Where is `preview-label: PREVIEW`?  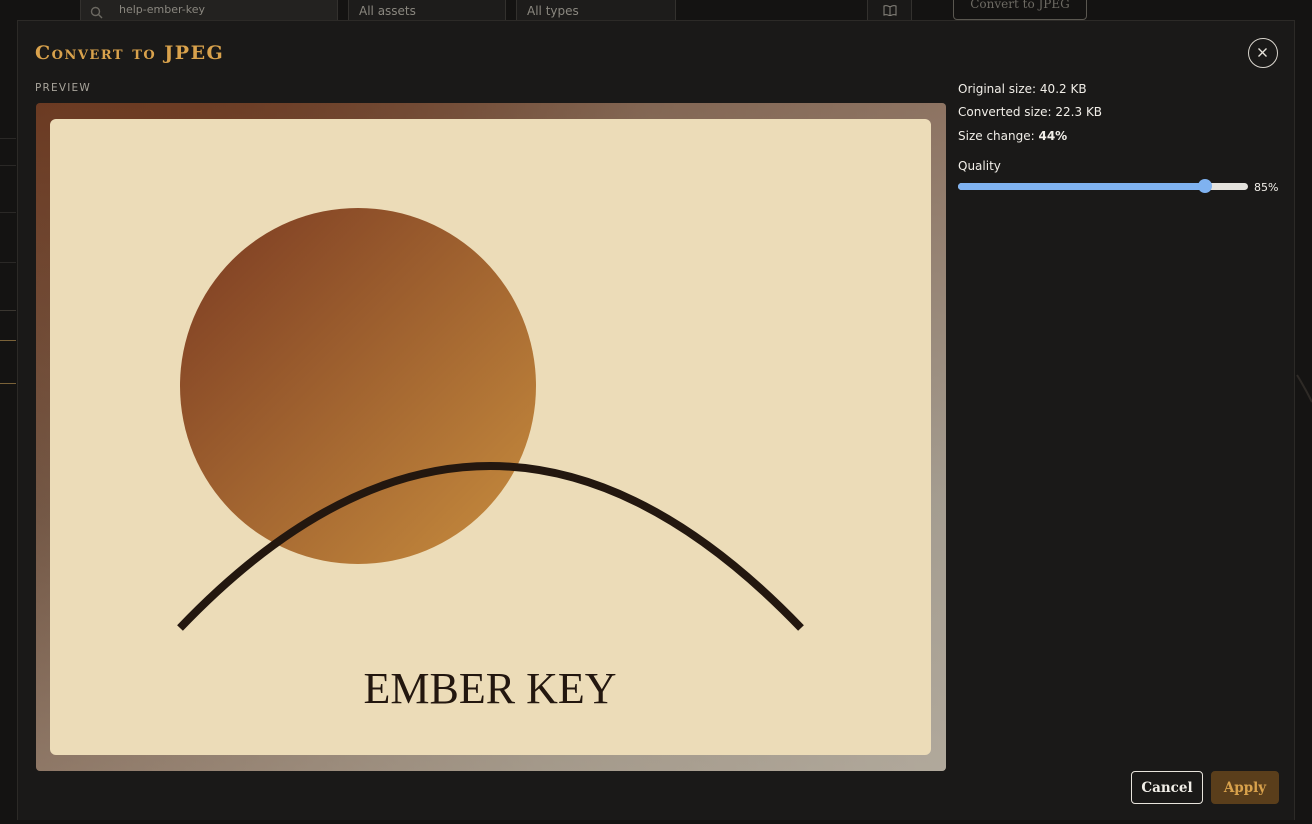
preview-label: PREVIEW is located at coordinates (63, 88).